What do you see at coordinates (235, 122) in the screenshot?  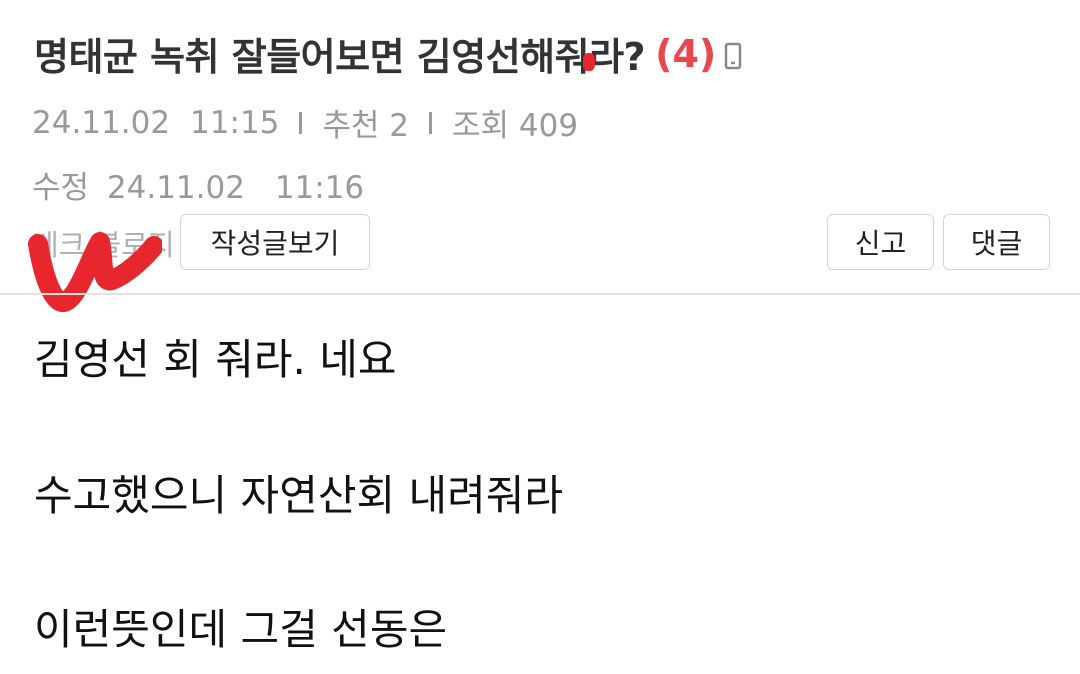 I see `post-time: 11:15` at bounding box center [235, 122].